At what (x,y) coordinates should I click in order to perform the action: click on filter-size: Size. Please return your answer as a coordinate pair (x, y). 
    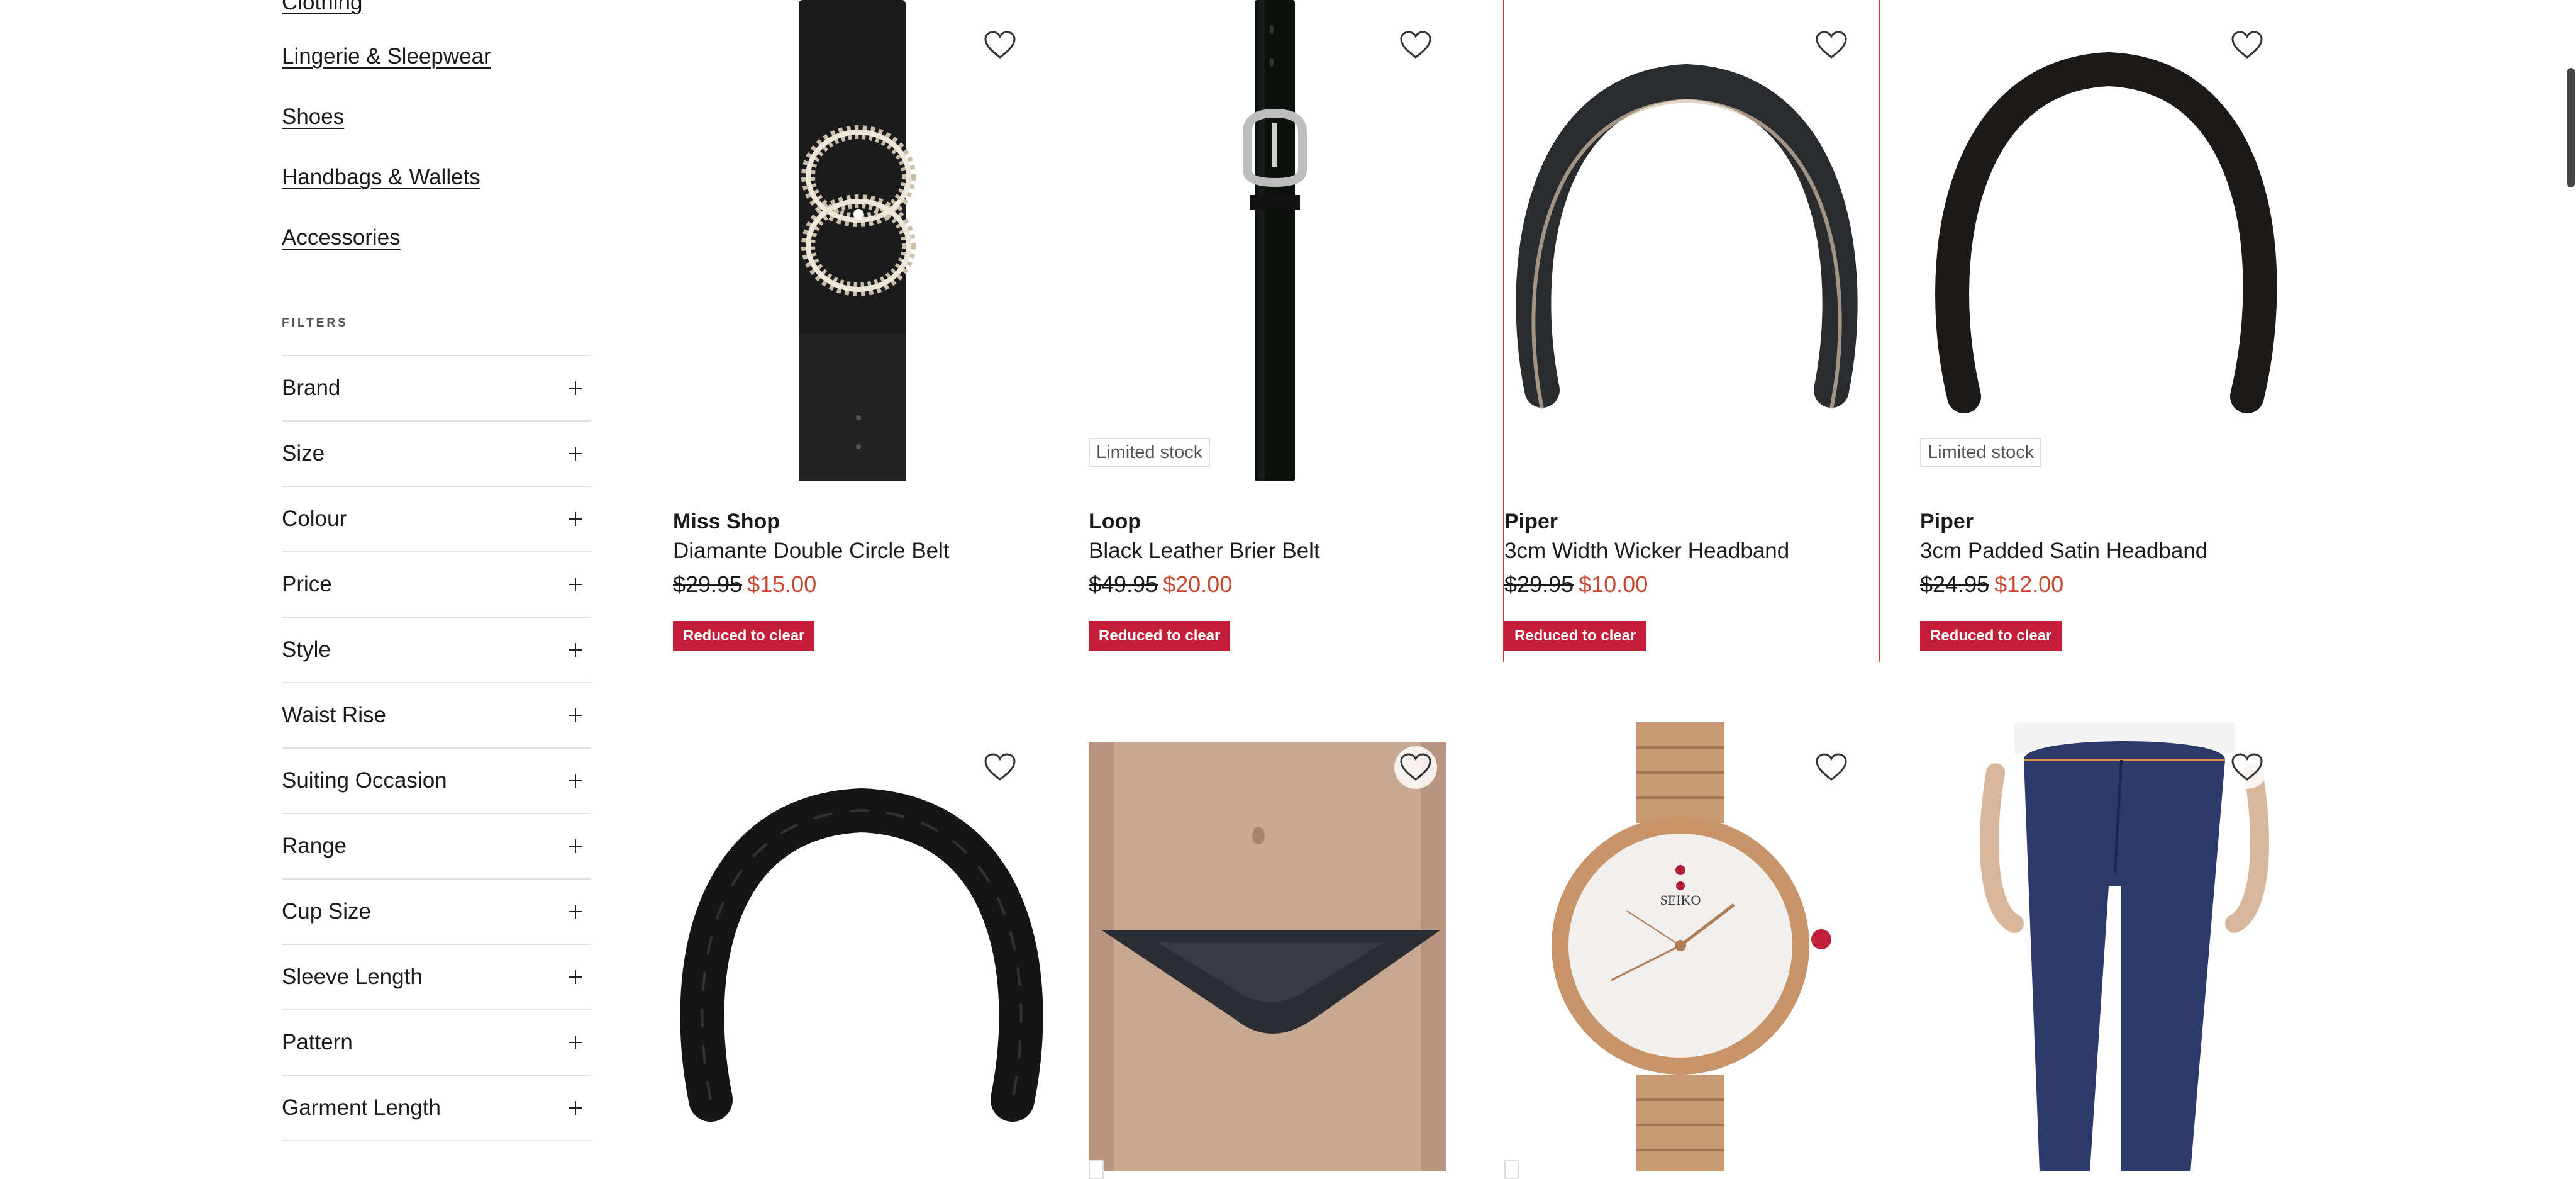
    Looking at the image, I should click on (436, 453).